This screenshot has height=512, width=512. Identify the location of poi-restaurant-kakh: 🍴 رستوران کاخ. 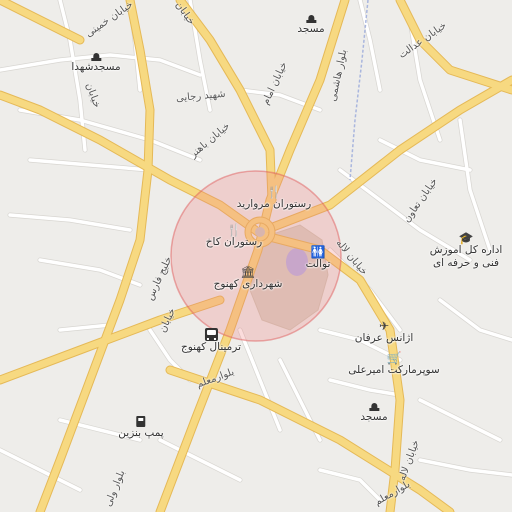
(234, 236).